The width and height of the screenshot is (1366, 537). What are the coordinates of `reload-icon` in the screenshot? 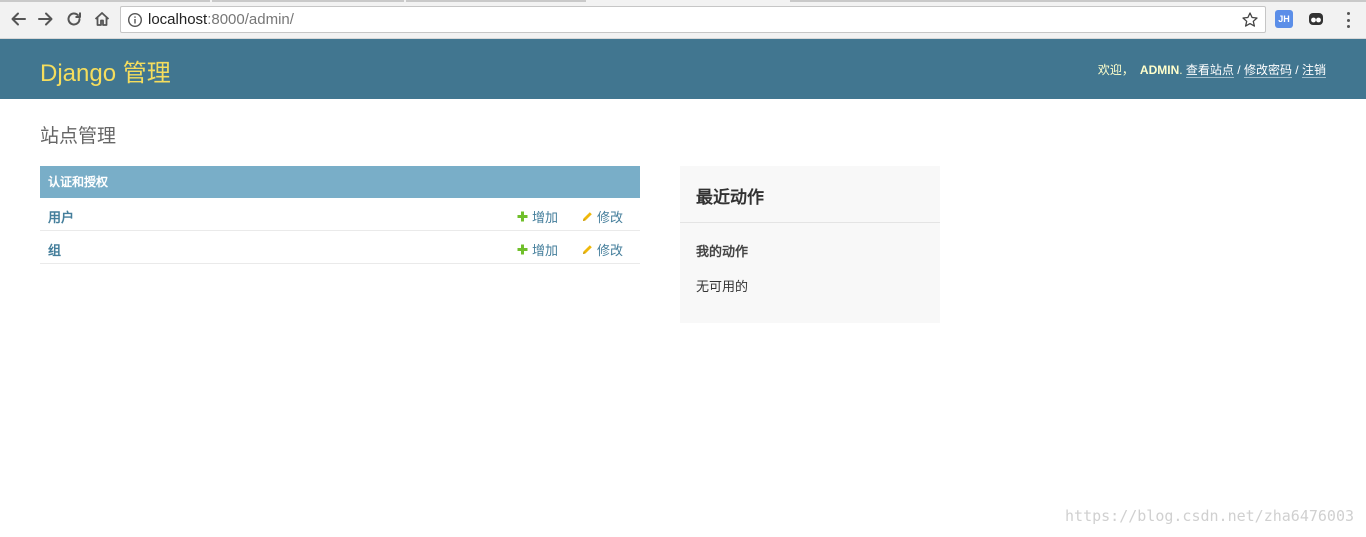 It's located at (74, 19).